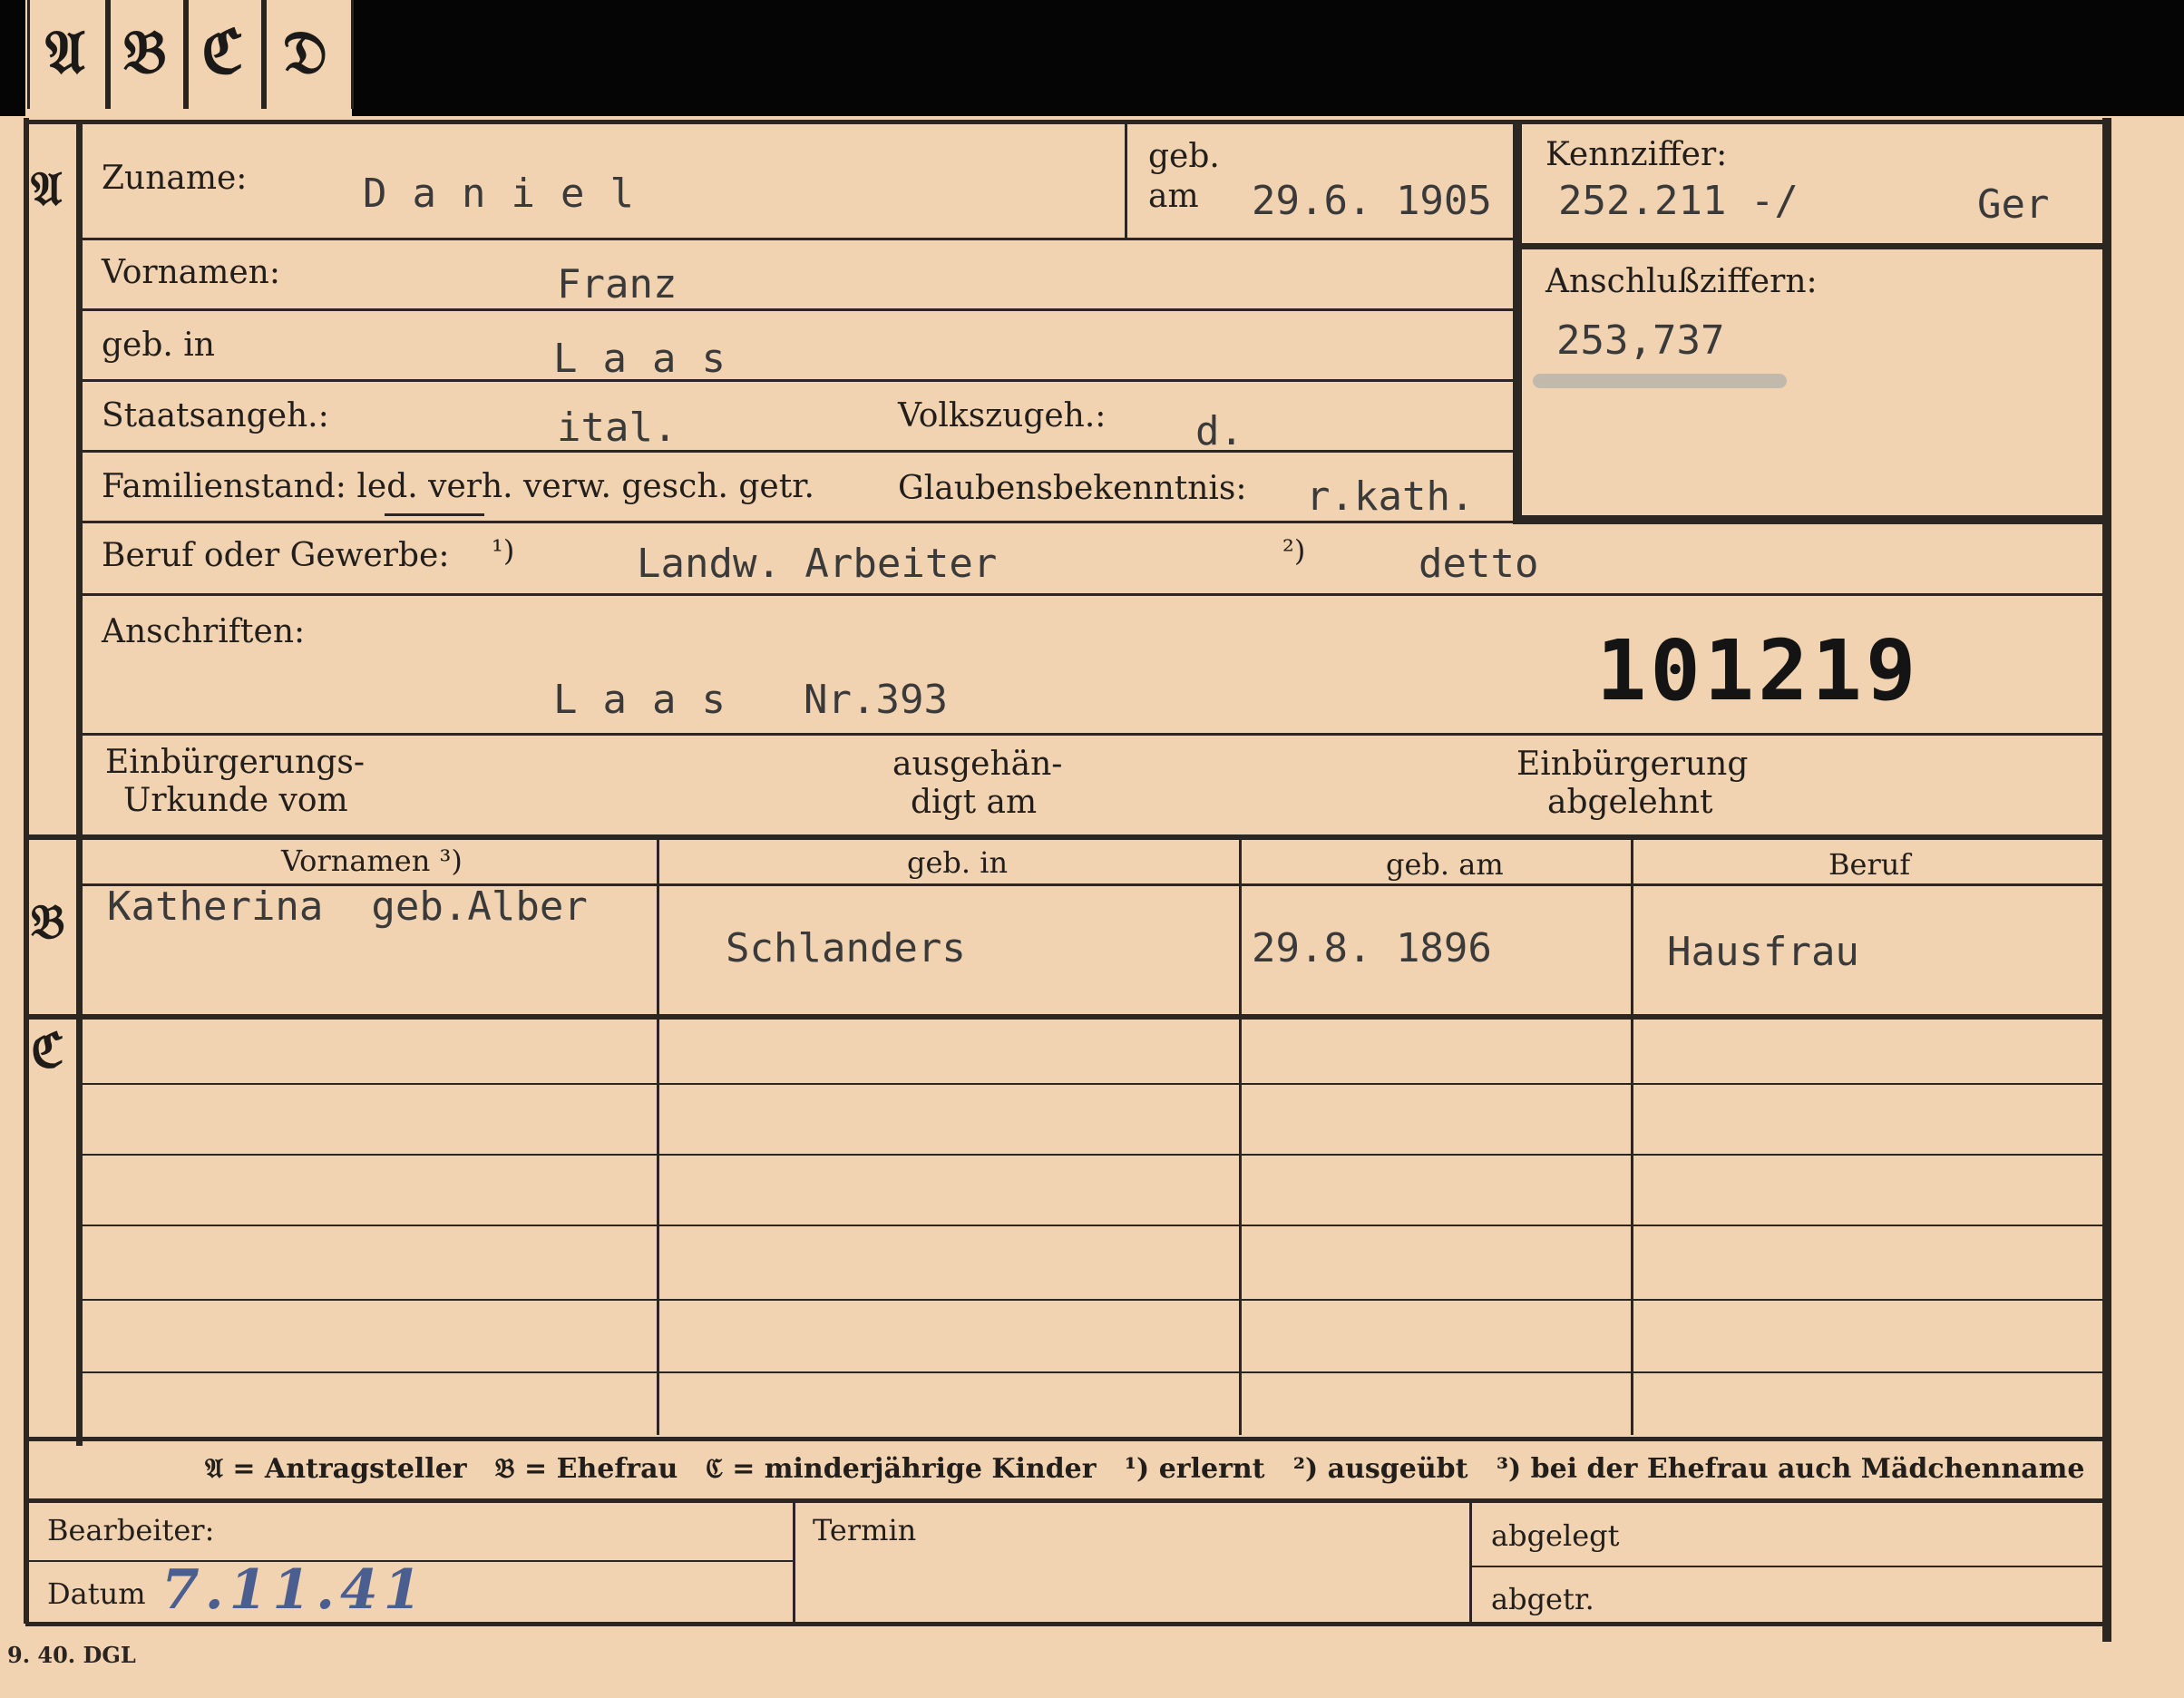 The height and width of the screenshot is (1698, 2184). I want to click on abgelehnt-label-2: abgelehnt, so click(1630, 802).